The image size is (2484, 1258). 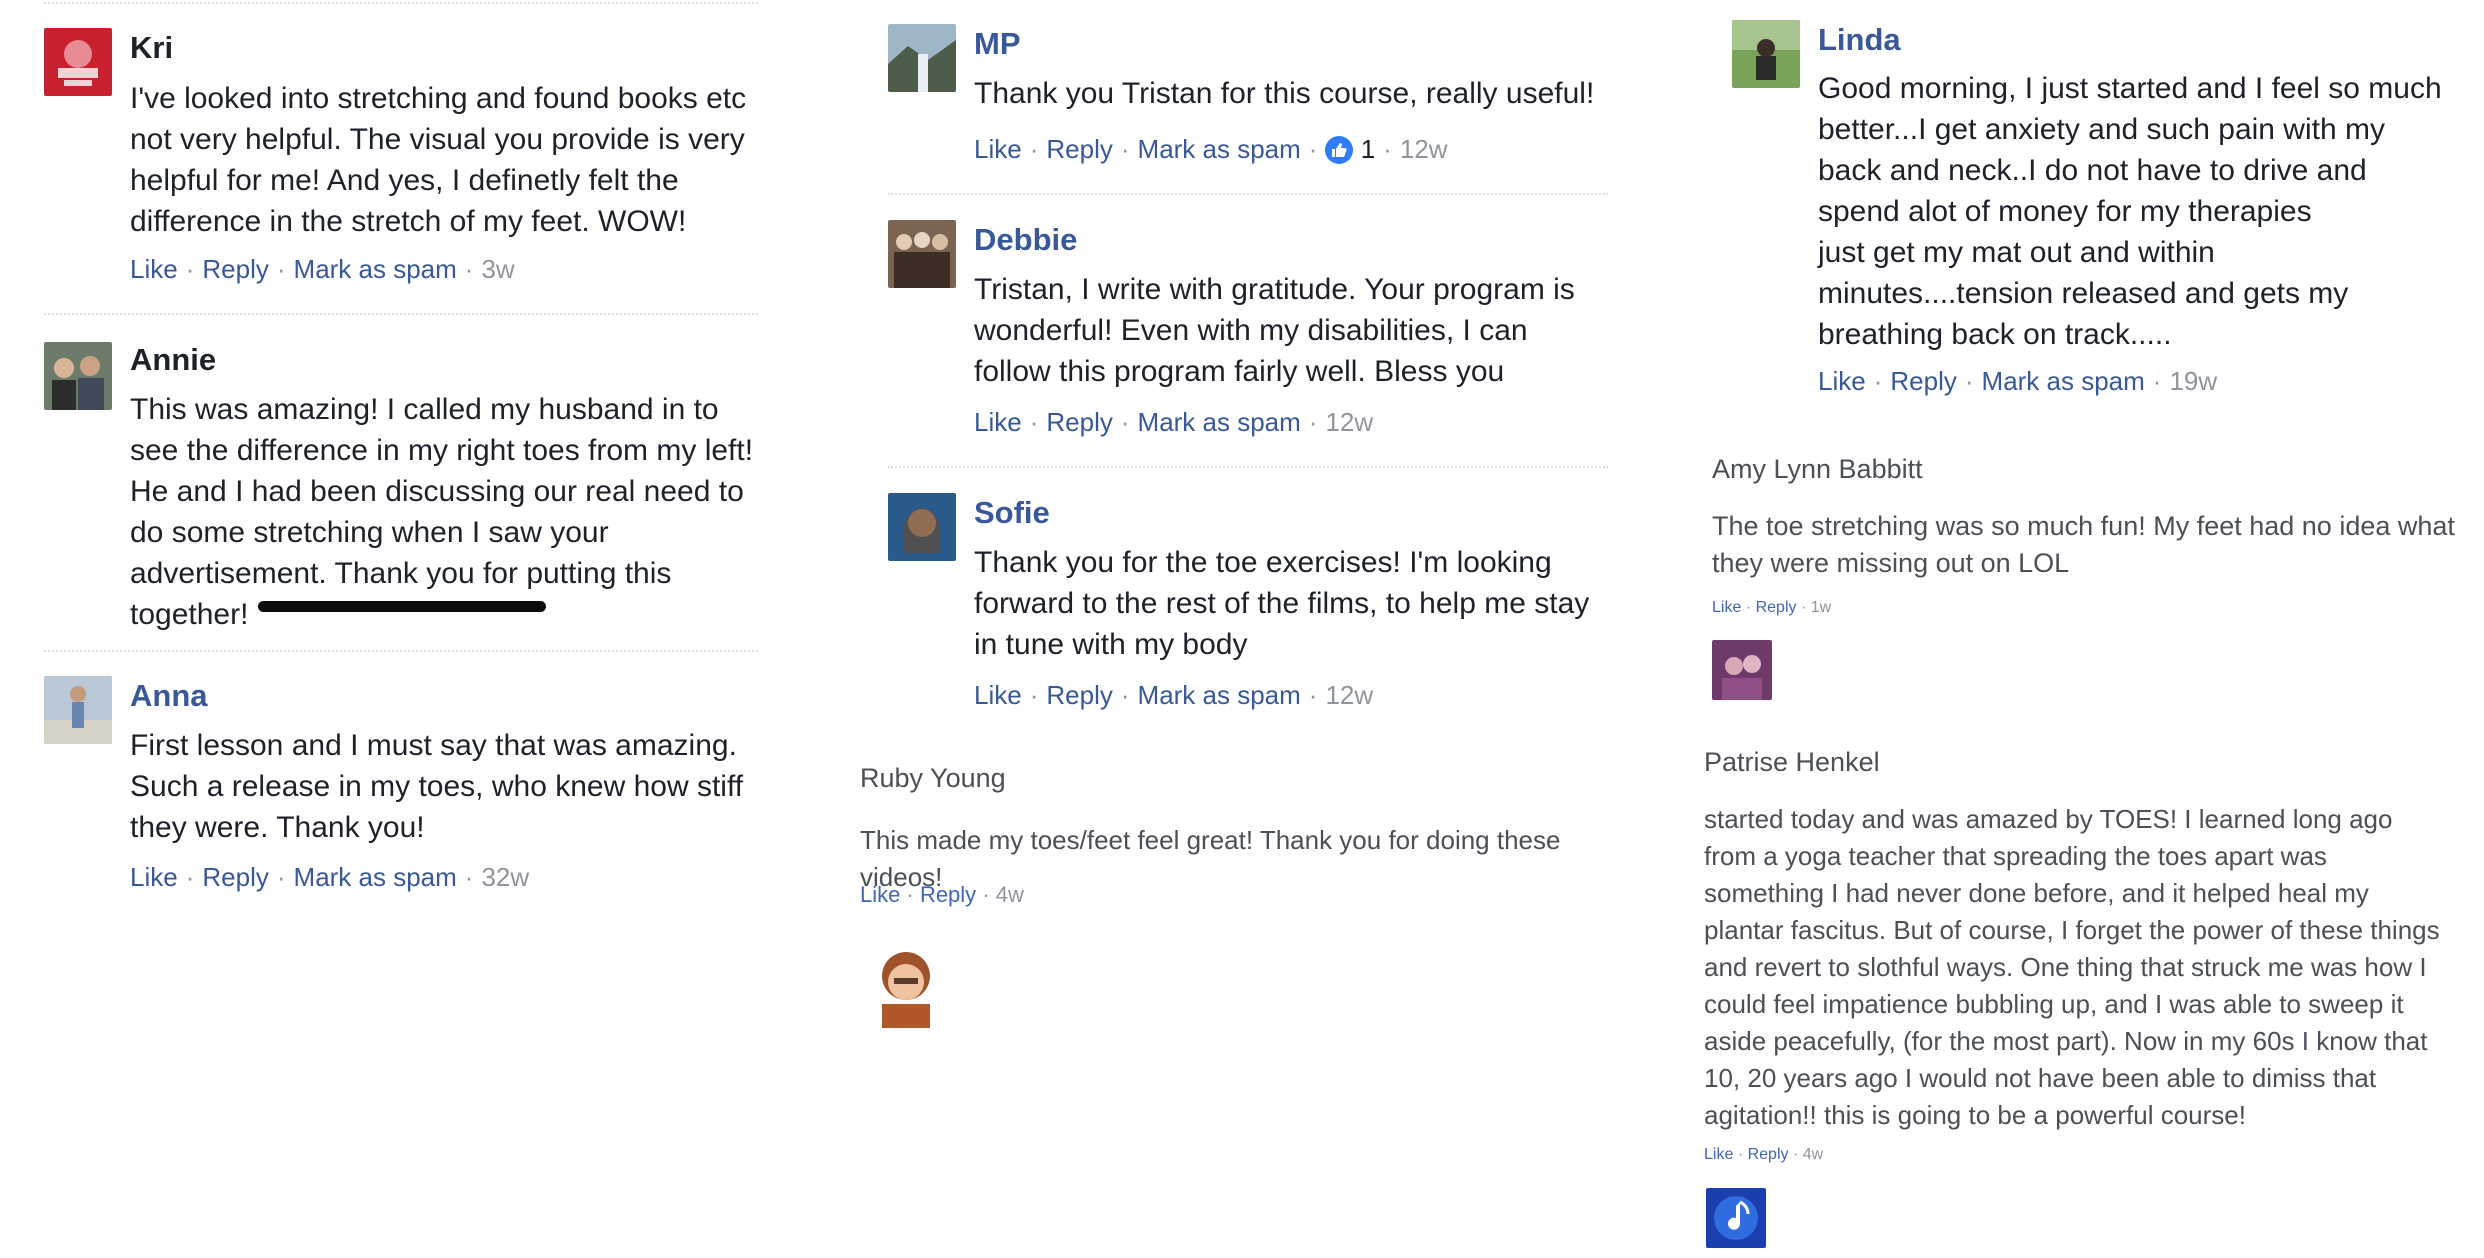 I want to click on commenter-name: Annie, so click(x=173, y=360).